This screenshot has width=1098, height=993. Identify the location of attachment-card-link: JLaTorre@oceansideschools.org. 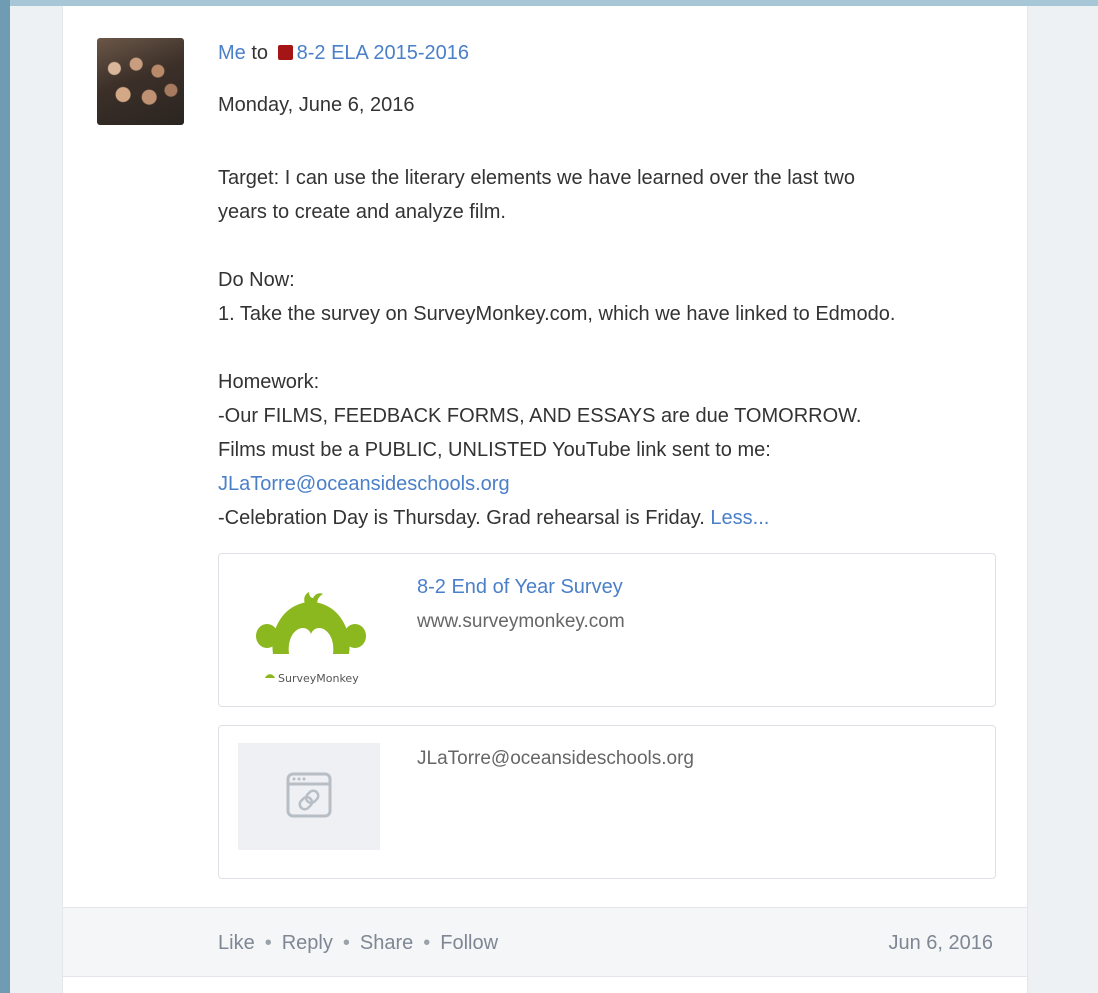
(607, 802).